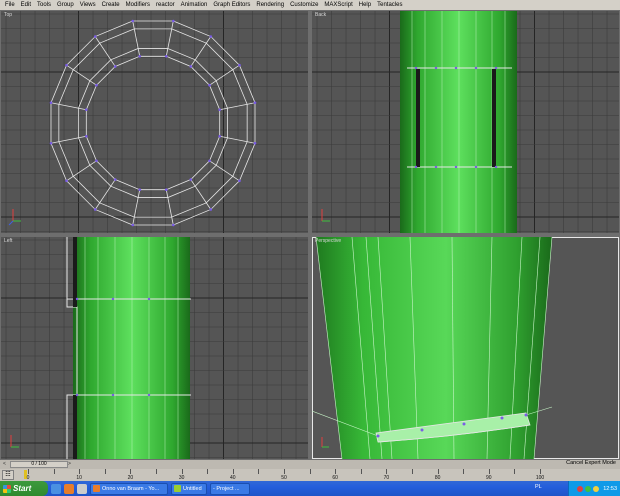  Describe the element at coordinates (56, 488) in the screenshot. I see `quicklaunch-ie-icon` at that location.